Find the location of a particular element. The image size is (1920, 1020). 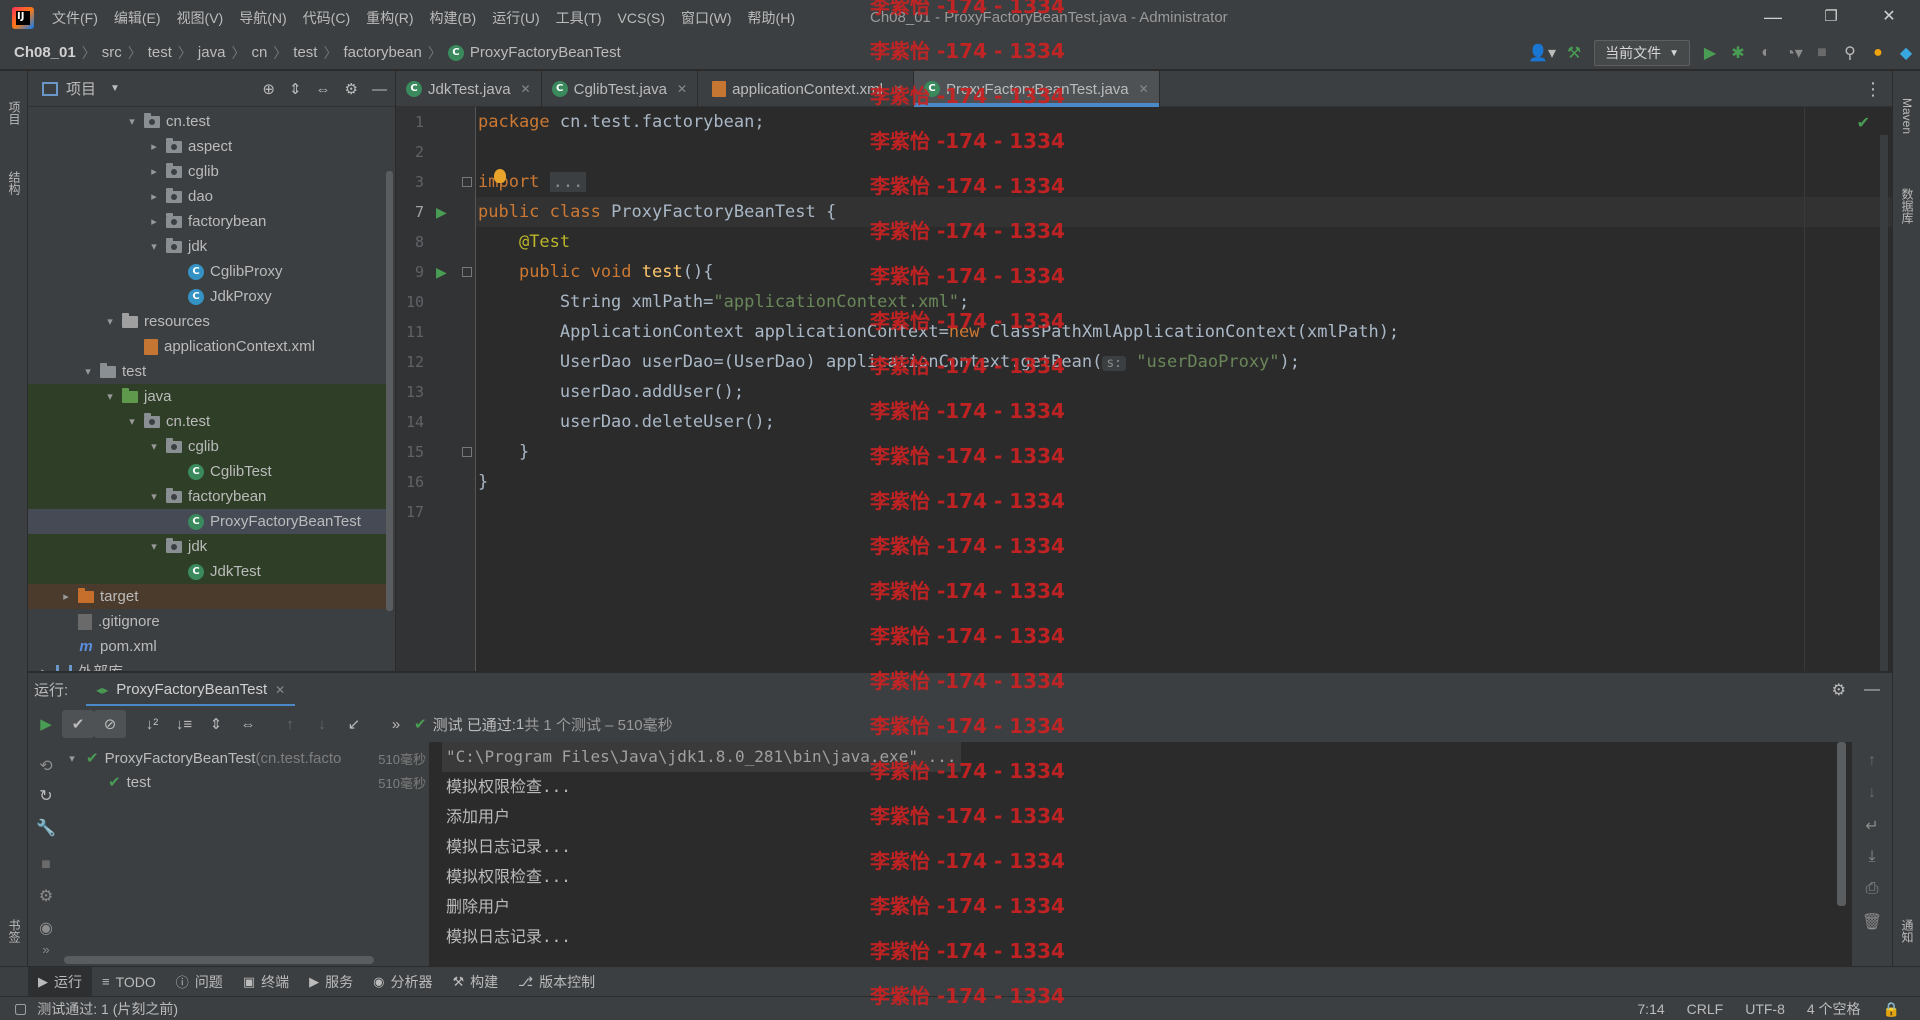

project-tree-item: ▸ cglib is located at coordinates (210, 171).